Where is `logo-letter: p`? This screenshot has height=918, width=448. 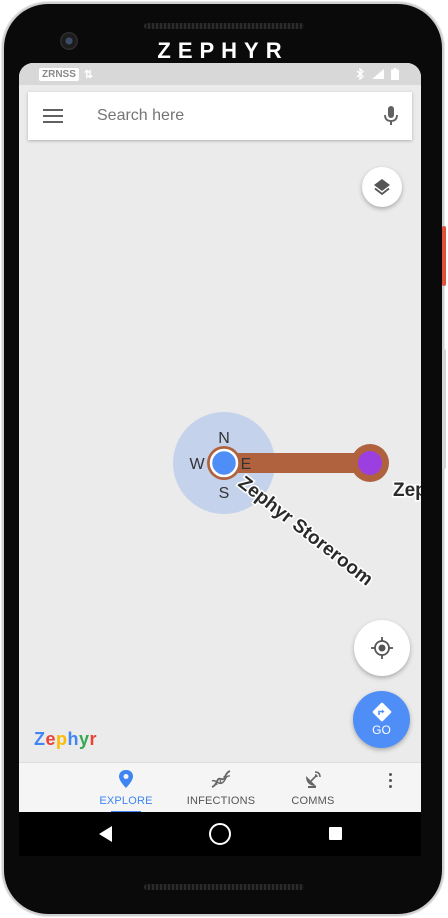 logo-letter: p is located at coordinates (62, 739).